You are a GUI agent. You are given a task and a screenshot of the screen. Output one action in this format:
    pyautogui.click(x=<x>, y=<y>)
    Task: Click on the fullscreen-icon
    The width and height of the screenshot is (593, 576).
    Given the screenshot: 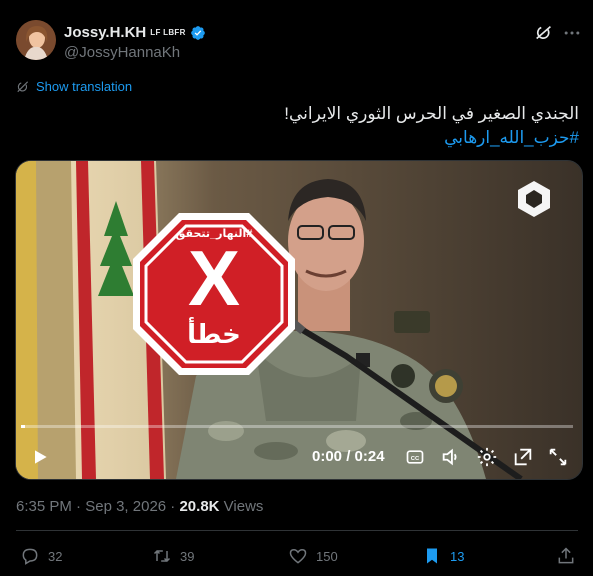 What is the action you would take?
    pyautogui.click(x=558, y=457)
    